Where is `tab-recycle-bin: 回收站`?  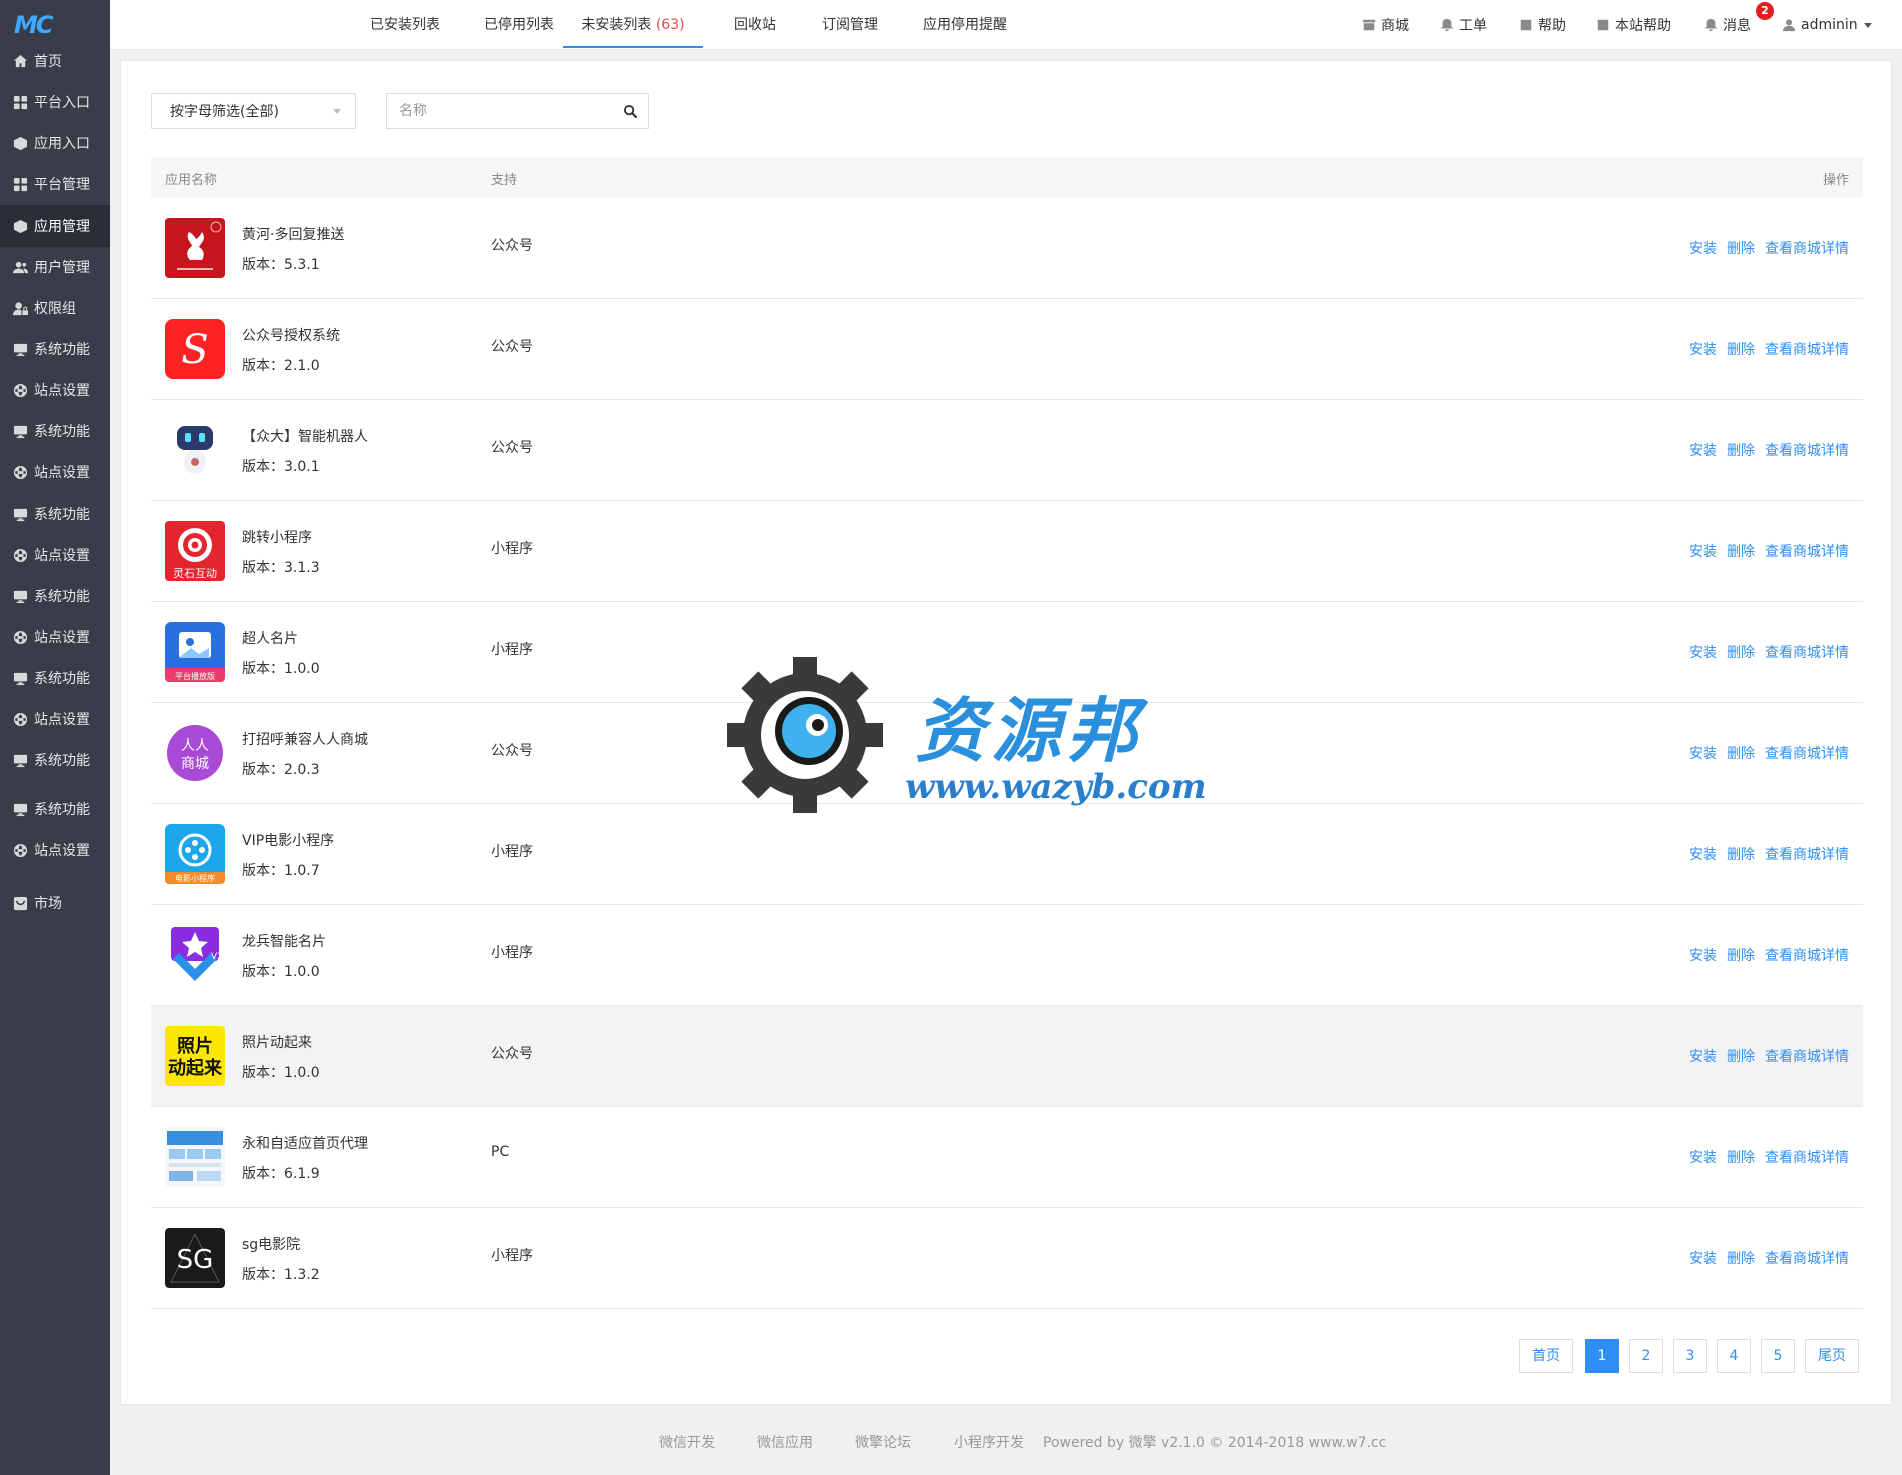 tab-recycle-bin: 回收站 is located at coordinates (755, 24).